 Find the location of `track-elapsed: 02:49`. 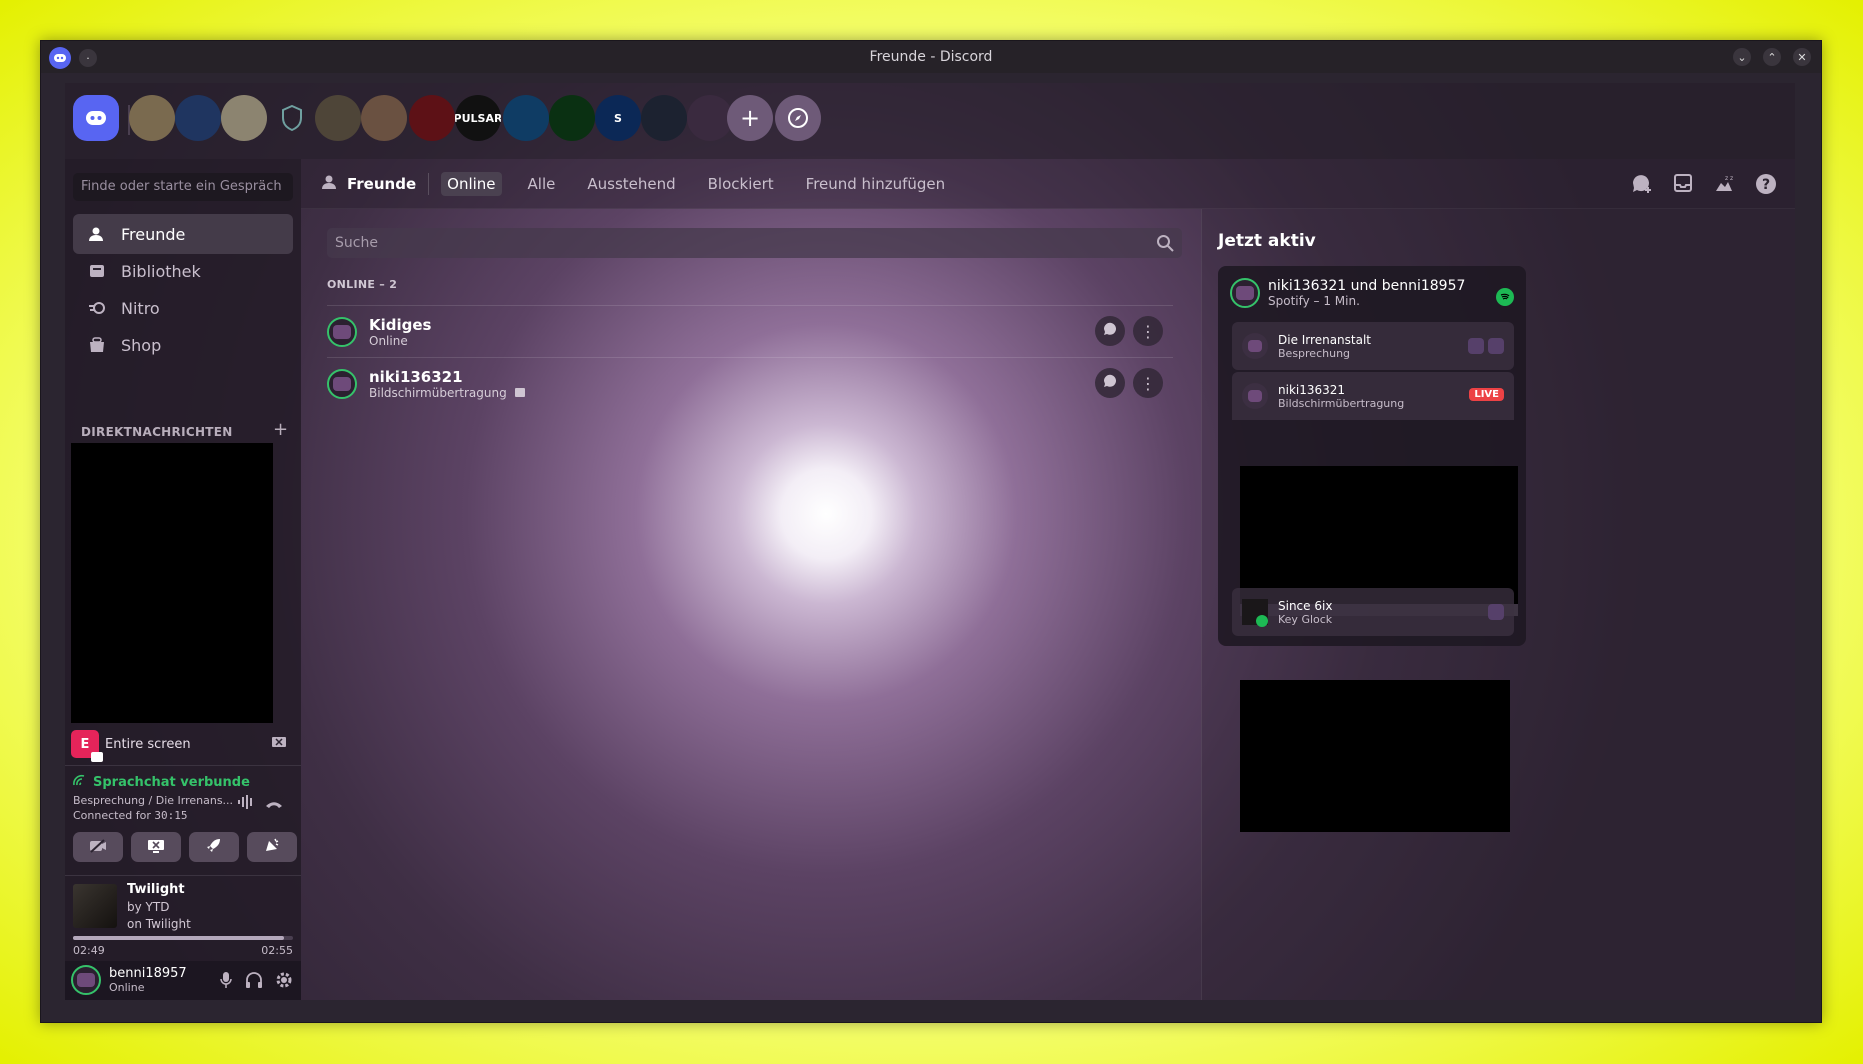

track-elapsed: 02:49 is located at coordinates (89, 950).